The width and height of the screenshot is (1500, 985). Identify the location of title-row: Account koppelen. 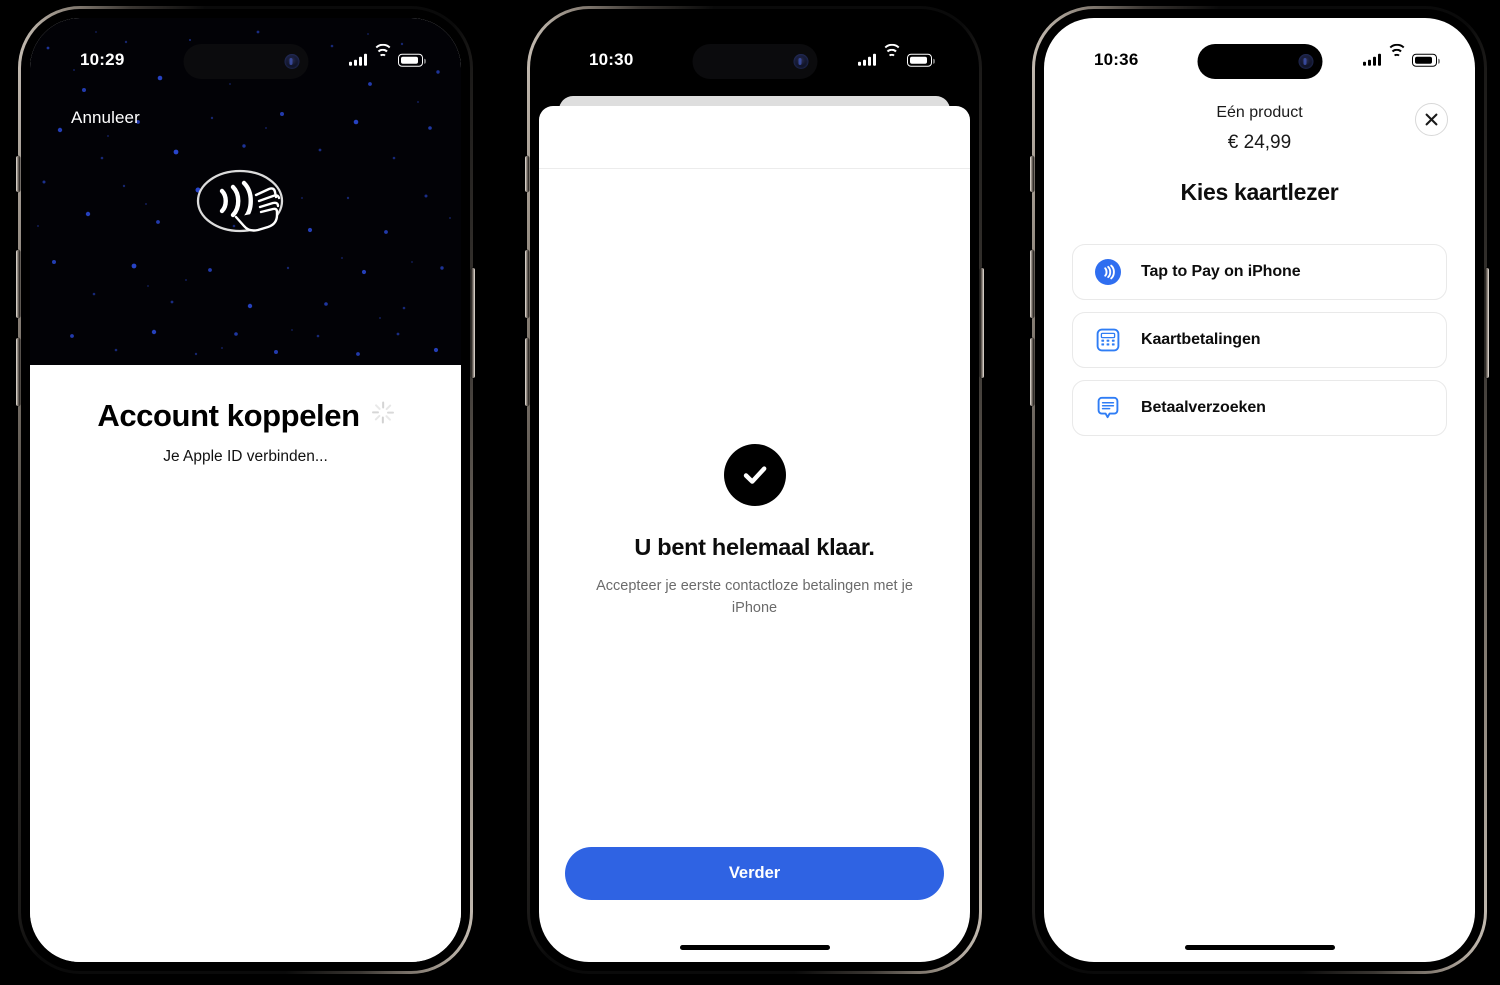
(245, 416).